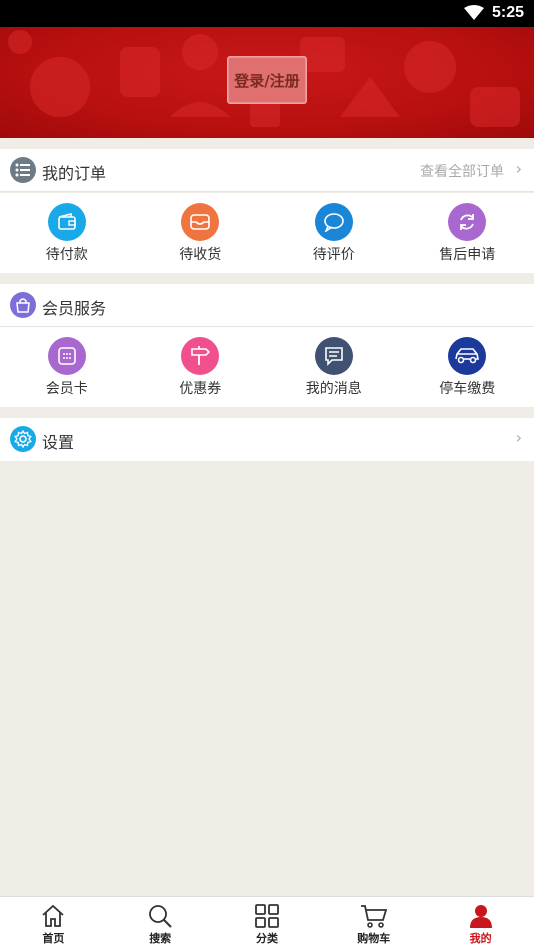 The width and height of the screenshot is (534, 949). What do you see at coordinates (267, 170) in the screenshot?
I see `orders-header: 我的订单 查看全部订单 ›` at bounding box center [267, 170].